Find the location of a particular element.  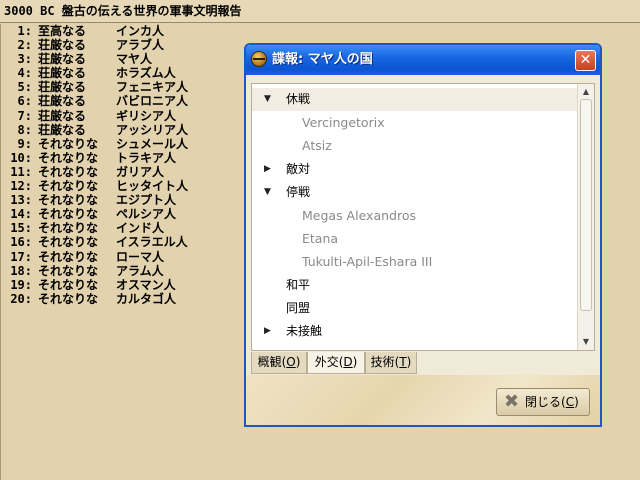

tree-leaf: Megas Alexandros is located at coordinates (415, 215).